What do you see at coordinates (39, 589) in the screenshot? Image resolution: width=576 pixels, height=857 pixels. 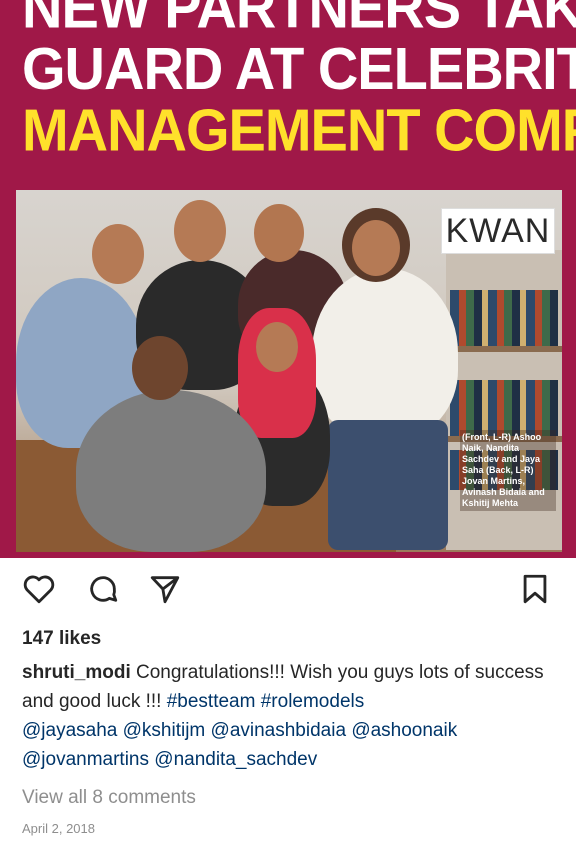 I see `heart-icon` at bounding box center [39, 589].